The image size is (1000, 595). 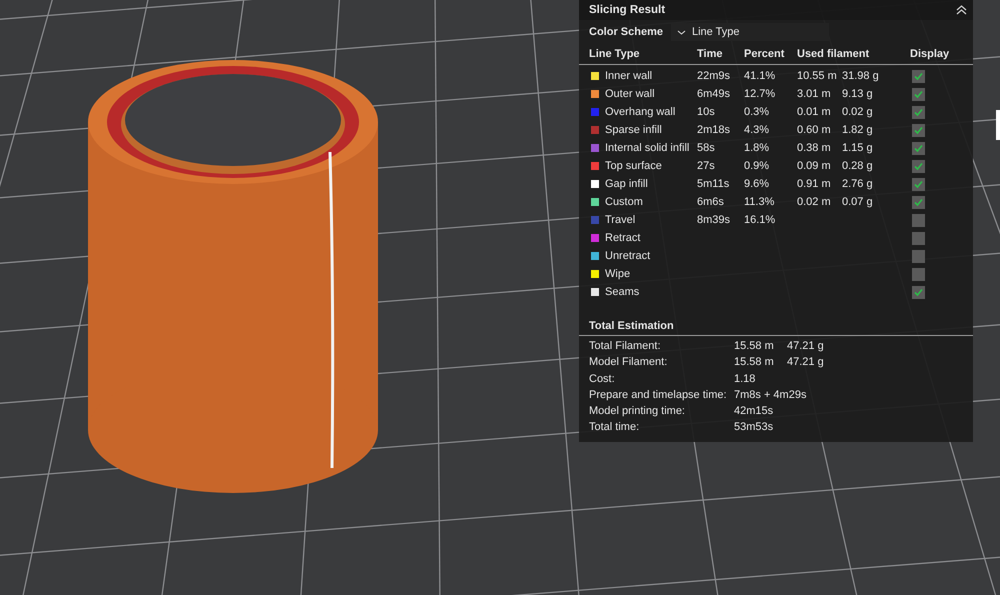 What do you see at coordinates (757, 112) in the screenshot?
I see `percent-value: 0.3%` at bounding box center [757, 112].